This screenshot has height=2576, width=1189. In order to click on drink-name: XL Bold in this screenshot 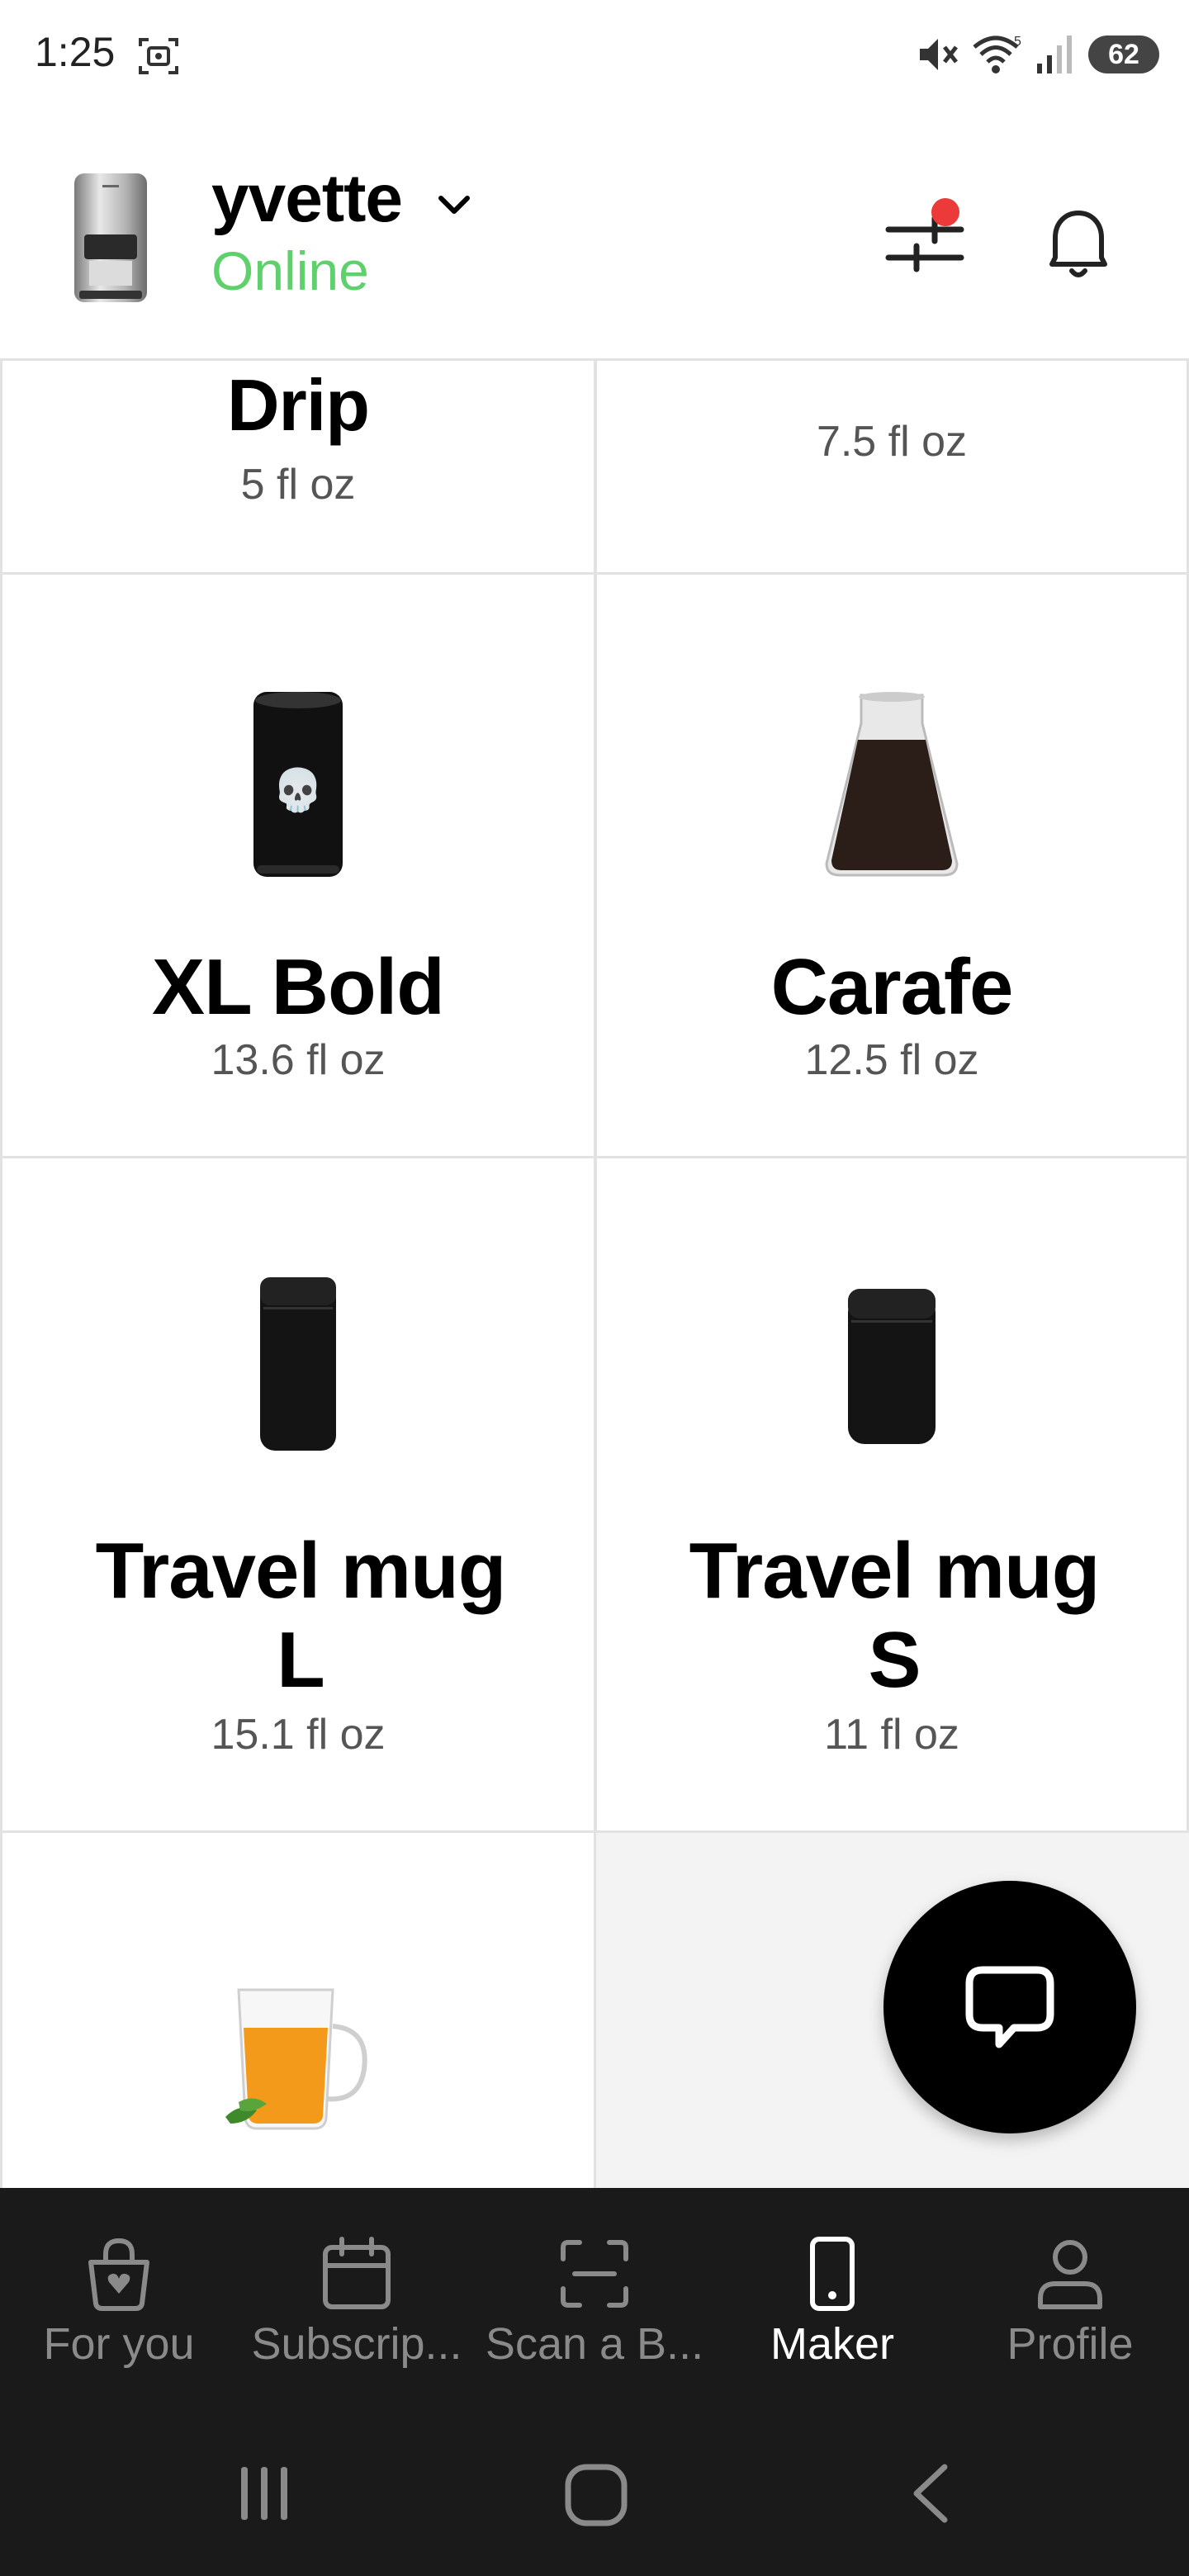, I will do `click(298, 987)`.